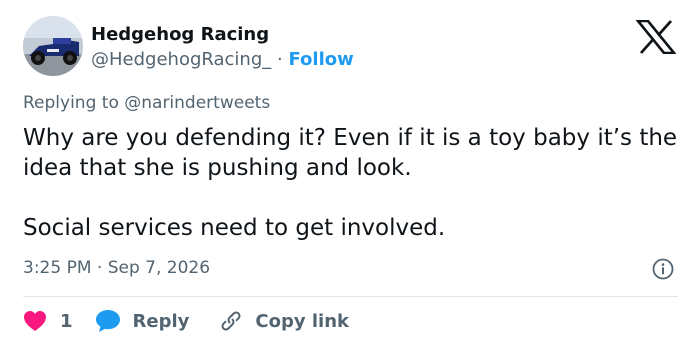  Describe the element at coordinates (180, 34) in the screenshot. I see `author-name: Hedgehog Racing` at that location.